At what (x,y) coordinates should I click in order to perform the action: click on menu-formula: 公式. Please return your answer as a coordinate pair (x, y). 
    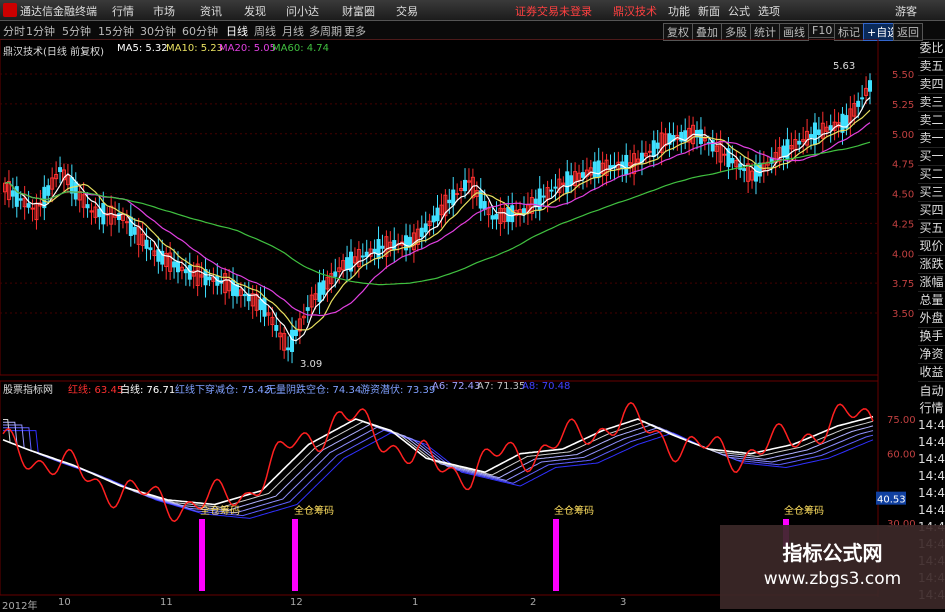
    Looking at the image, I should click on (739, 11).